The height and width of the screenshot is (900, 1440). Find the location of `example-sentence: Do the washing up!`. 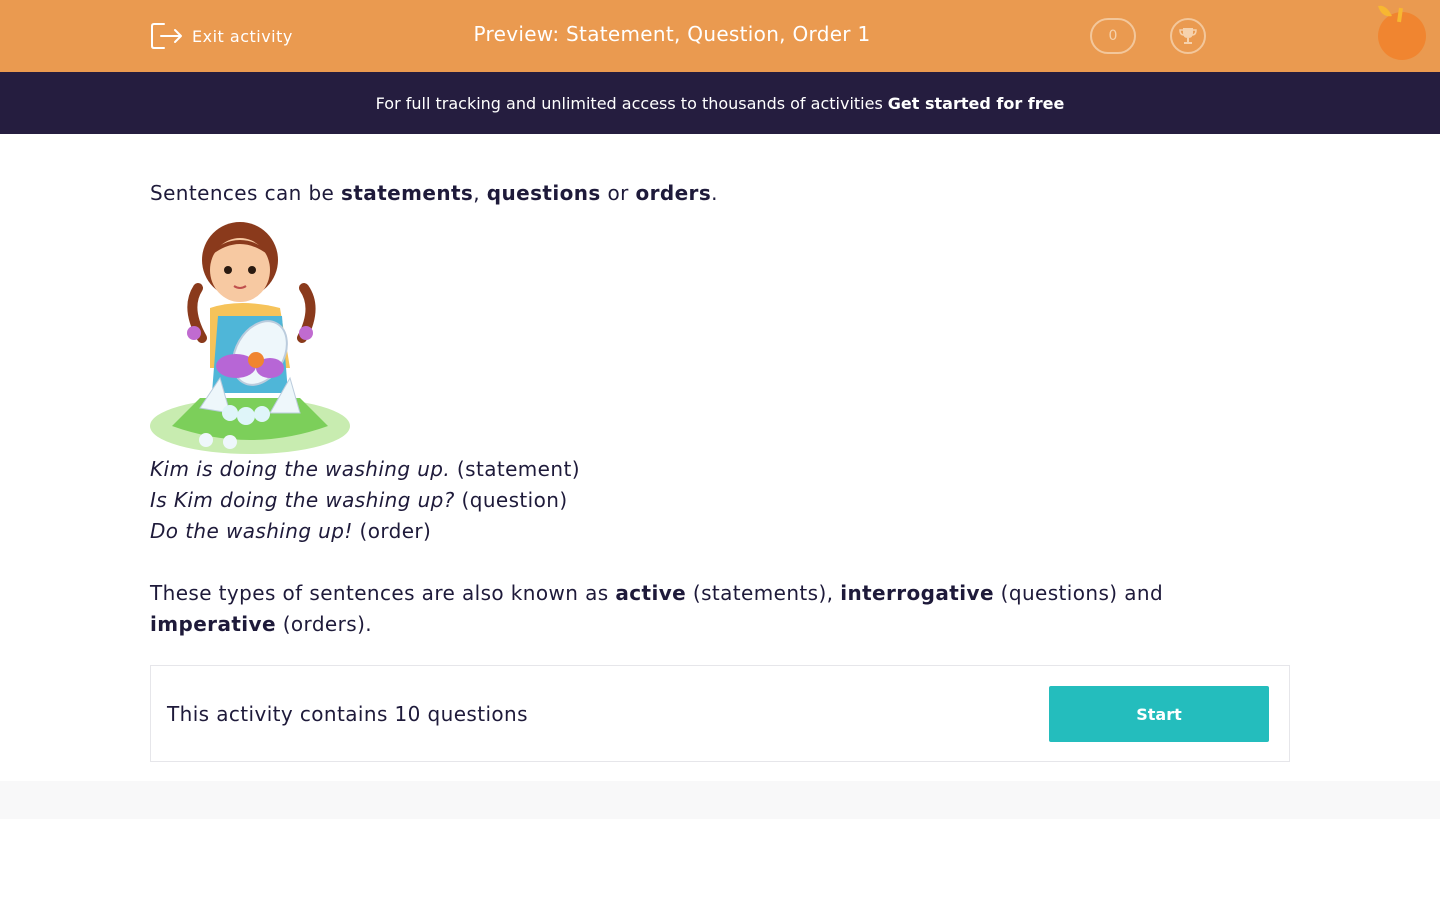

example-sentence: Do the washing up! is located at coordinates (251, 531).